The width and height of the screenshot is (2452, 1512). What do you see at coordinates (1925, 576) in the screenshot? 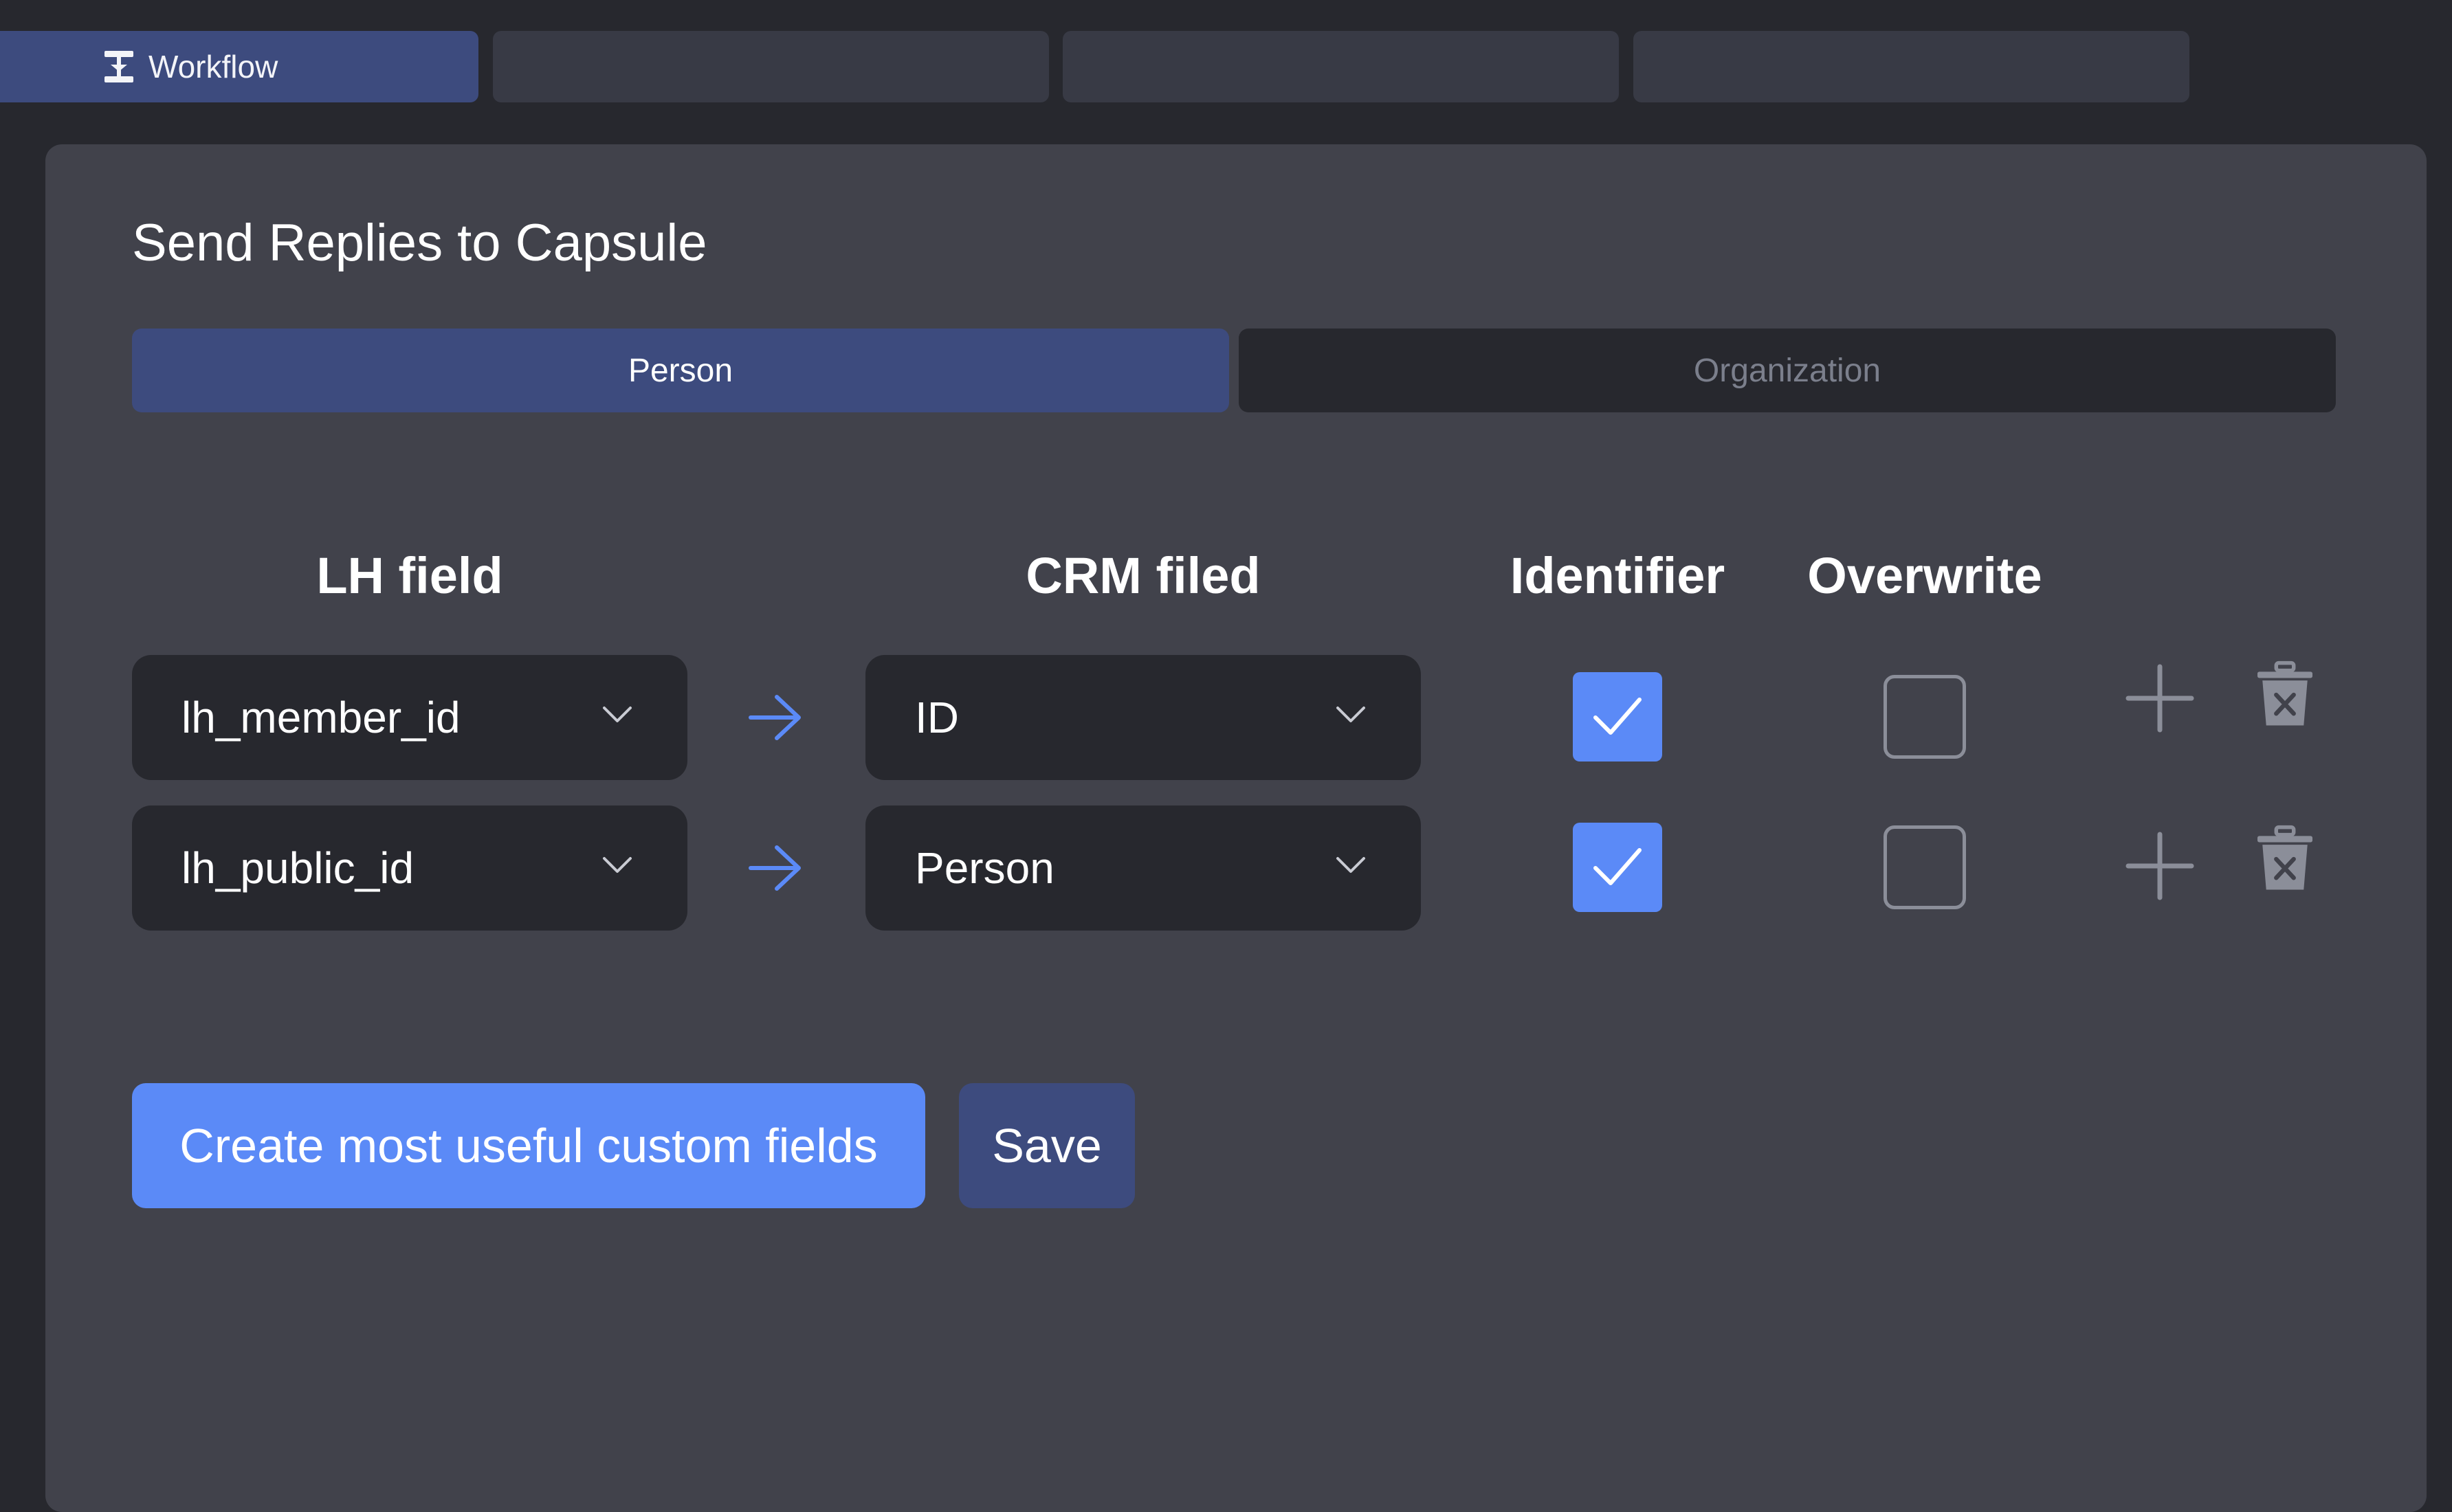
I see `header-overwrite: Overwrite` at bounding box center [1925, 576].